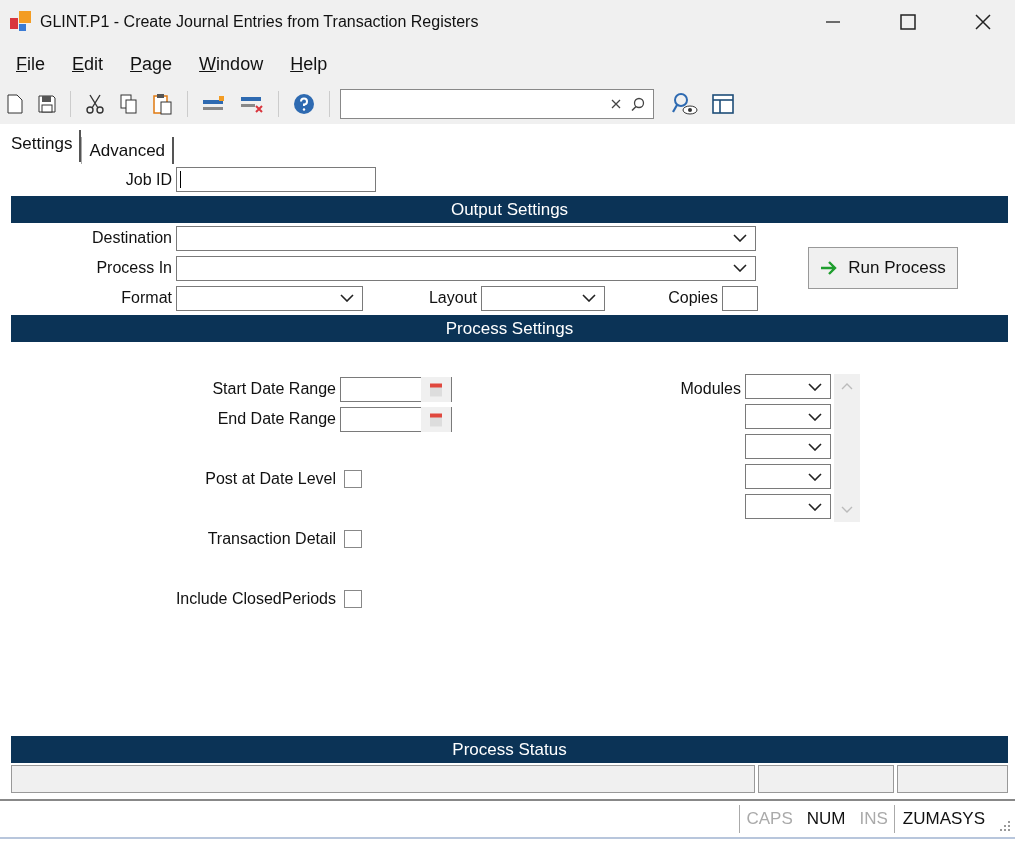 Image resolution: width=1015 pixels, height=843 pixels. Describe the element at coordinates (21, 22) in the screenshot. I see `app-logo-icon` at that location.